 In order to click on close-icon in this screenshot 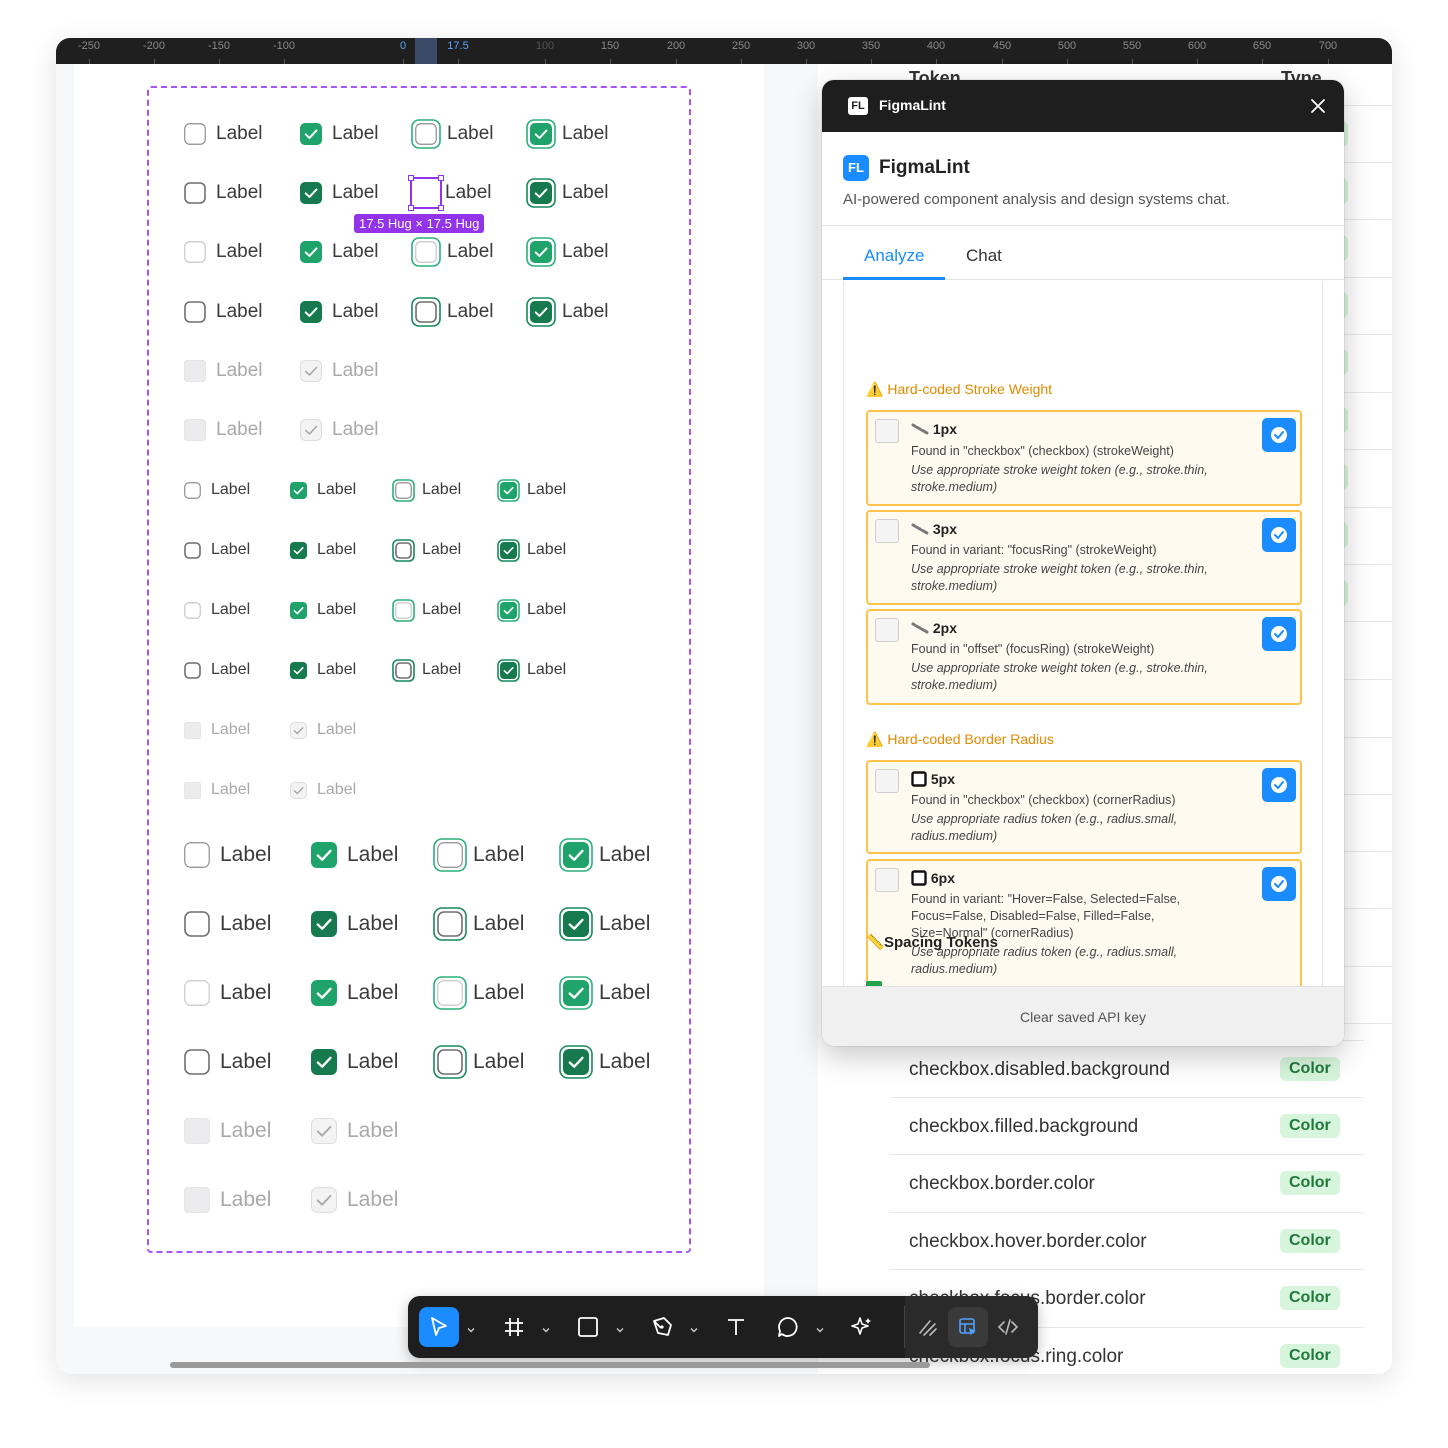, I will do `click(1318, 106)`.